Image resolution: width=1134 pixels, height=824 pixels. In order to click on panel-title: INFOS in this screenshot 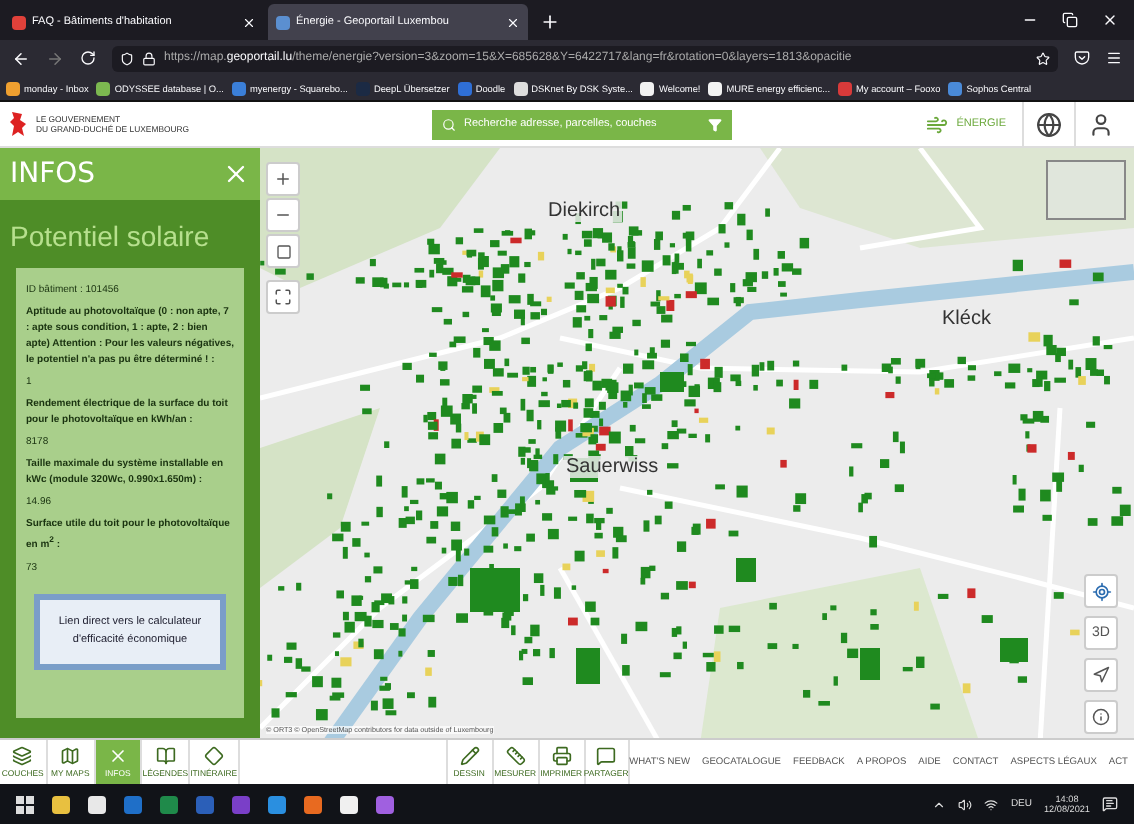, I will do `click(53, 174)`.